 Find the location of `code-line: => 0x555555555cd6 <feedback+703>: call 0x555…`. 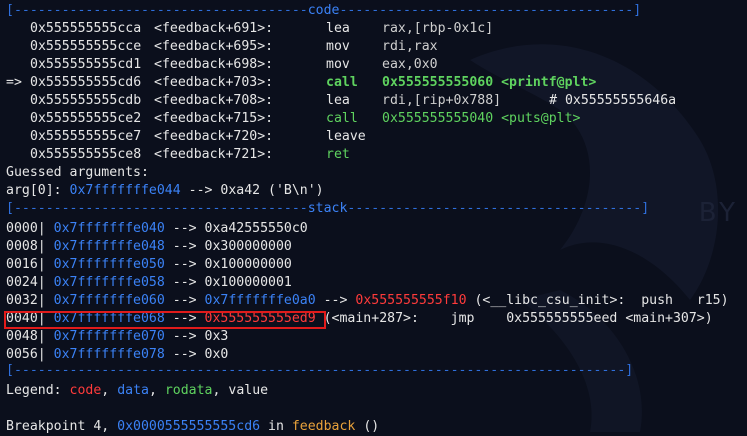

code-line: => 0x555555555cd6 <feedback+703>: call 0x555… is located at coordinates (301, 83).